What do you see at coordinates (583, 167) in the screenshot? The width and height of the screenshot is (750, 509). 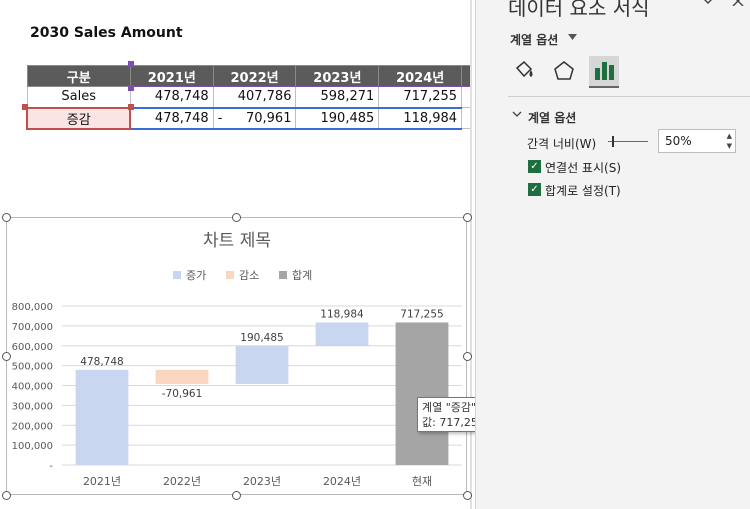 I see `connector-checkbox-label: 연결선 표시(S)` at bounding box center [583, 167].